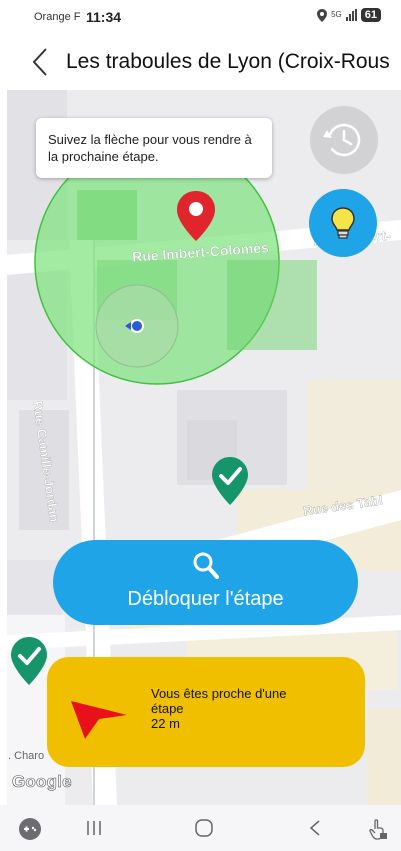 The width and height of the screenshot is (401, 851). I want to click on status-icons: 5G 61, so click(349, 15).